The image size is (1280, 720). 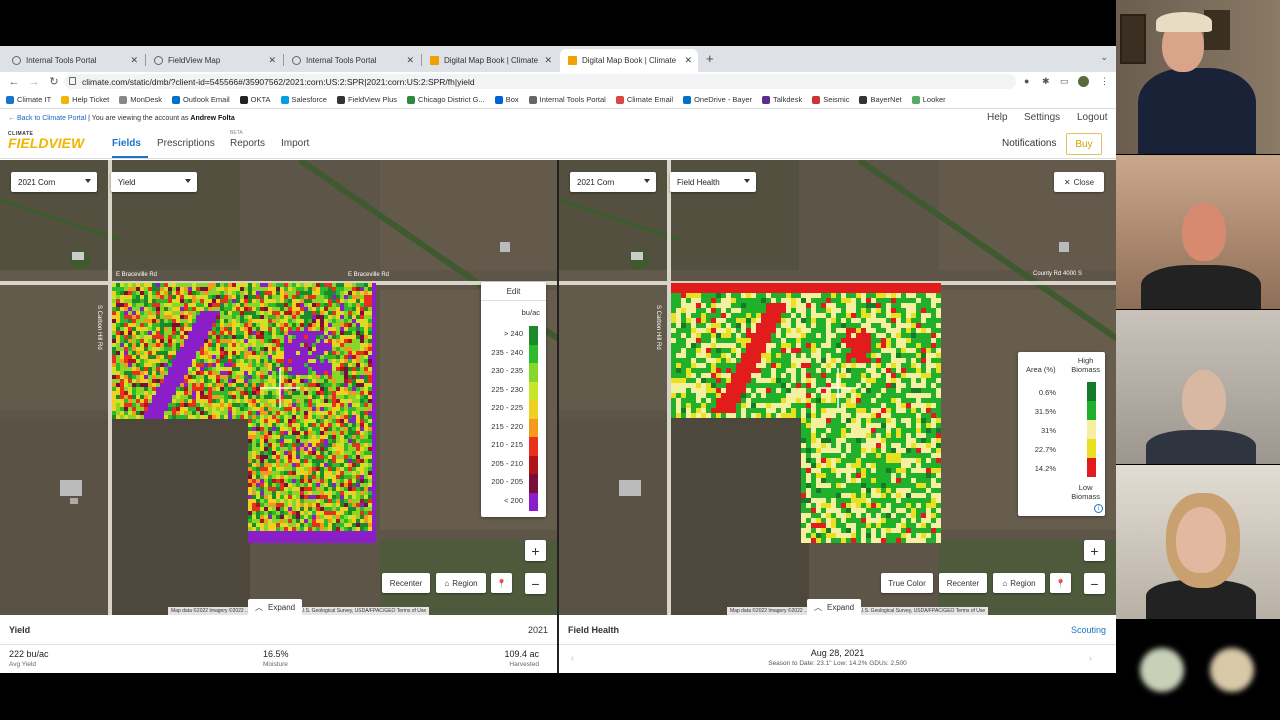 I want to click on settings-link: Settings, so click(x=1042, y=117).